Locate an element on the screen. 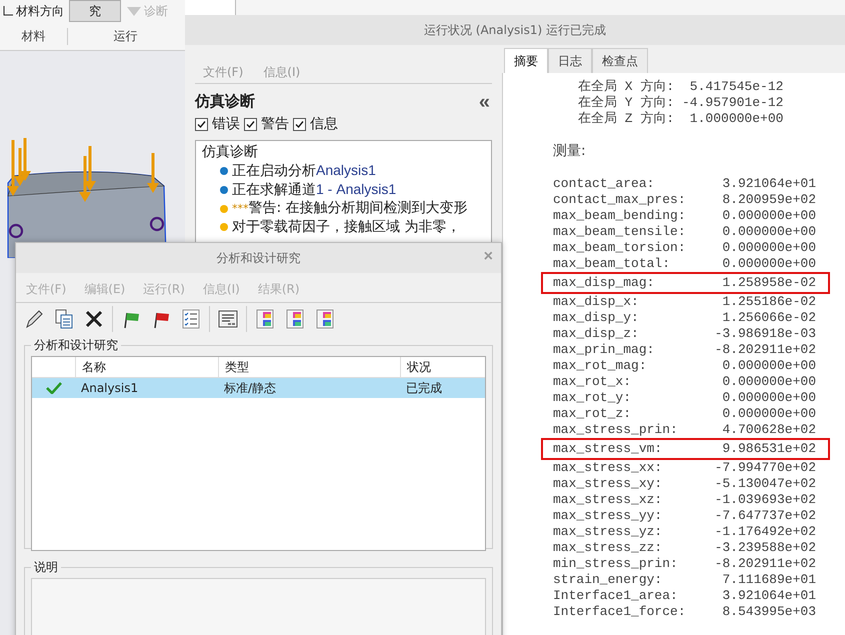 The width and height of the screenshot is (845, 635). measure-name: strain_energy: is located at coordinates (607, 580).